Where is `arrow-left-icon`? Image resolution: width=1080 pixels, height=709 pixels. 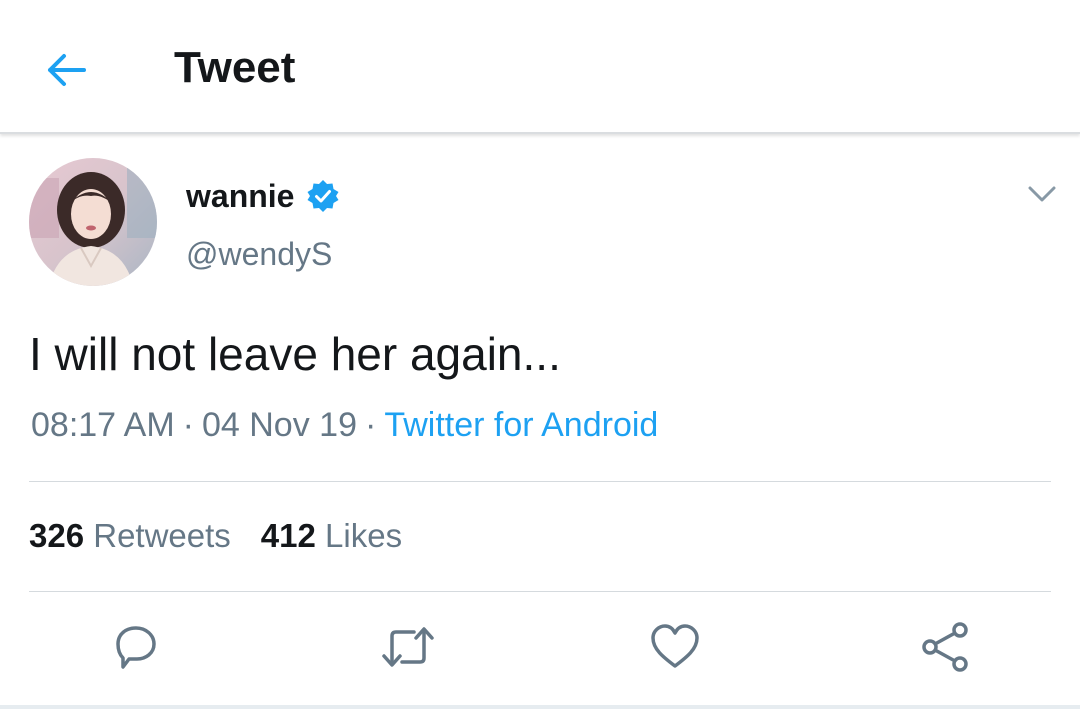 arrow-left-icon is located at coordinates (67, 70).